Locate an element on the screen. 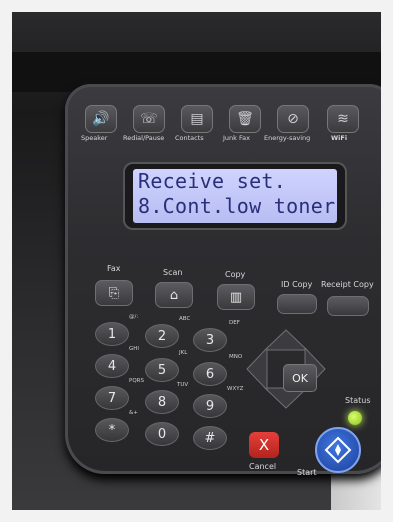 The height and width of the screenshot is (522, 393). wifi-label: WiFi is located at coordinates (339, 138).